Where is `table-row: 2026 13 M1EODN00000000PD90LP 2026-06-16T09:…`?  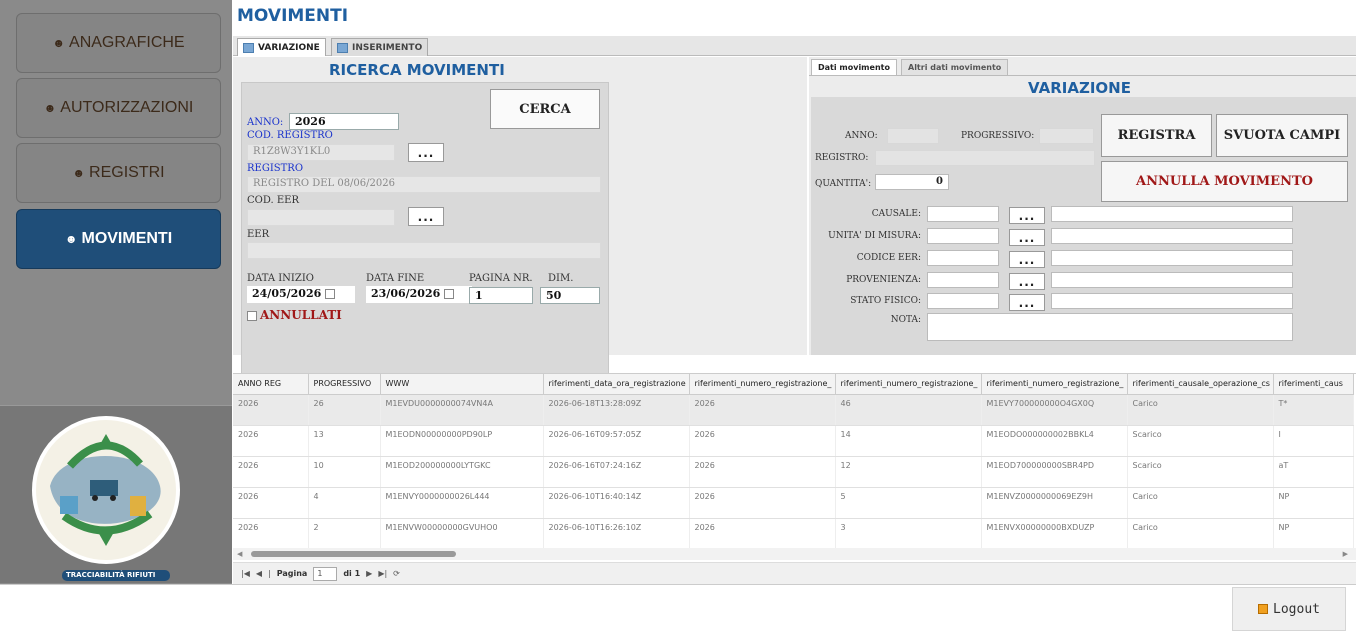 table-row: 2026 13 M1EODN00000000PD90LP 2026-06-16T09:… is located at coordinates (793, 441).